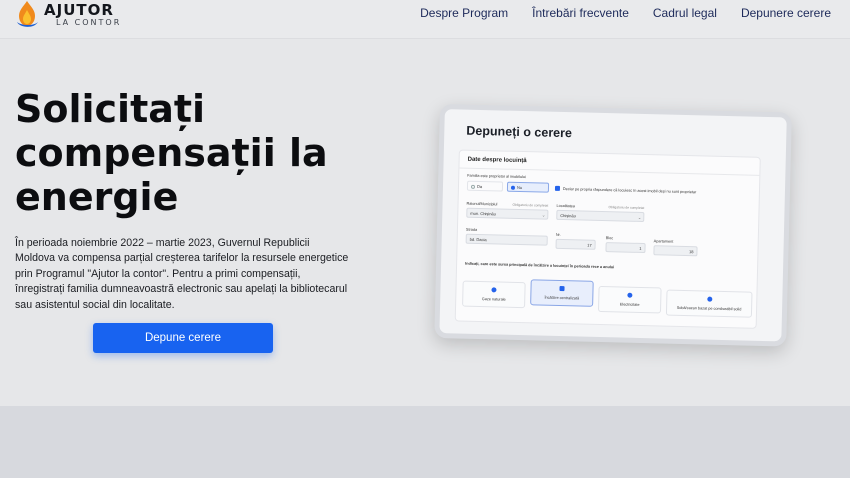 The image size is (850, 478). Describe the element at coordinates (568, 215) in the screenshot. I see `locality-value: Chișinău` at that location.